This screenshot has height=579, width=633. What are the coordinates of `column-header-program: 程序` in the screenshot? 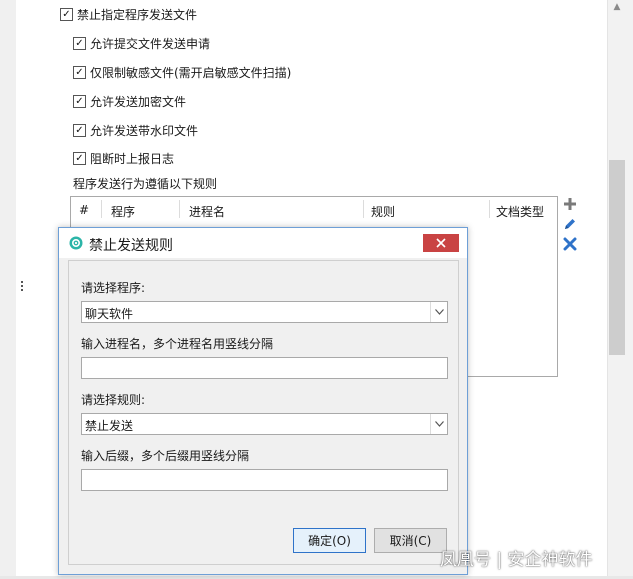 It's located at (123, 211).